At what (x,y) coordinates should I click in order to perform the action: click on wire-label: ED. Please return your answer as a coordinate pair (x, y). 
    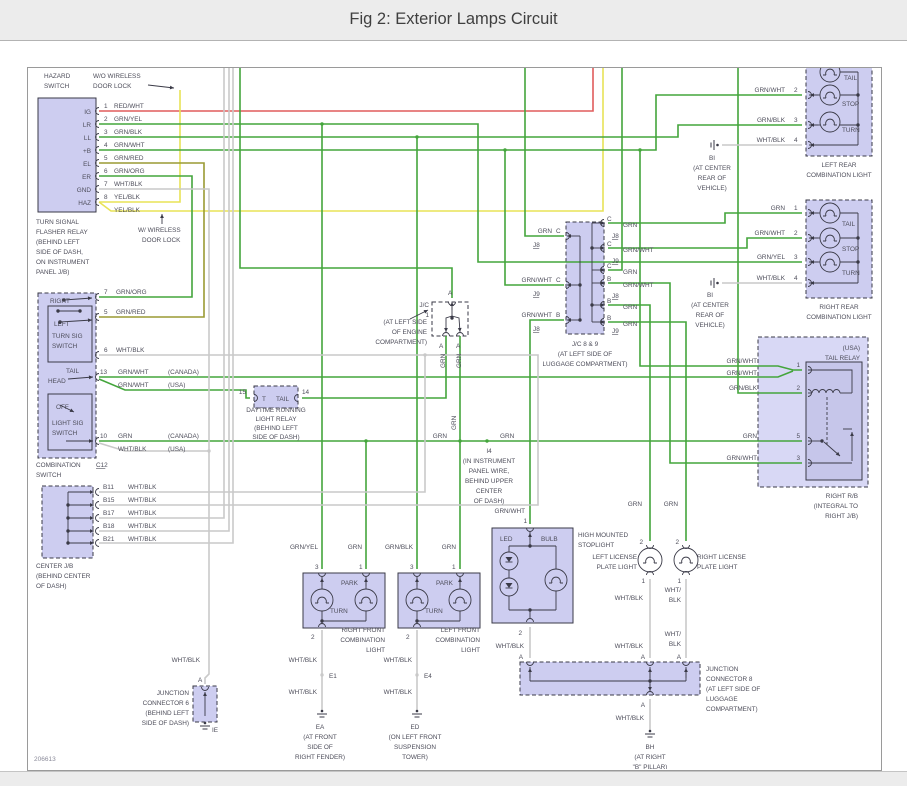
    Looking at the image, I should click on (415, 727).